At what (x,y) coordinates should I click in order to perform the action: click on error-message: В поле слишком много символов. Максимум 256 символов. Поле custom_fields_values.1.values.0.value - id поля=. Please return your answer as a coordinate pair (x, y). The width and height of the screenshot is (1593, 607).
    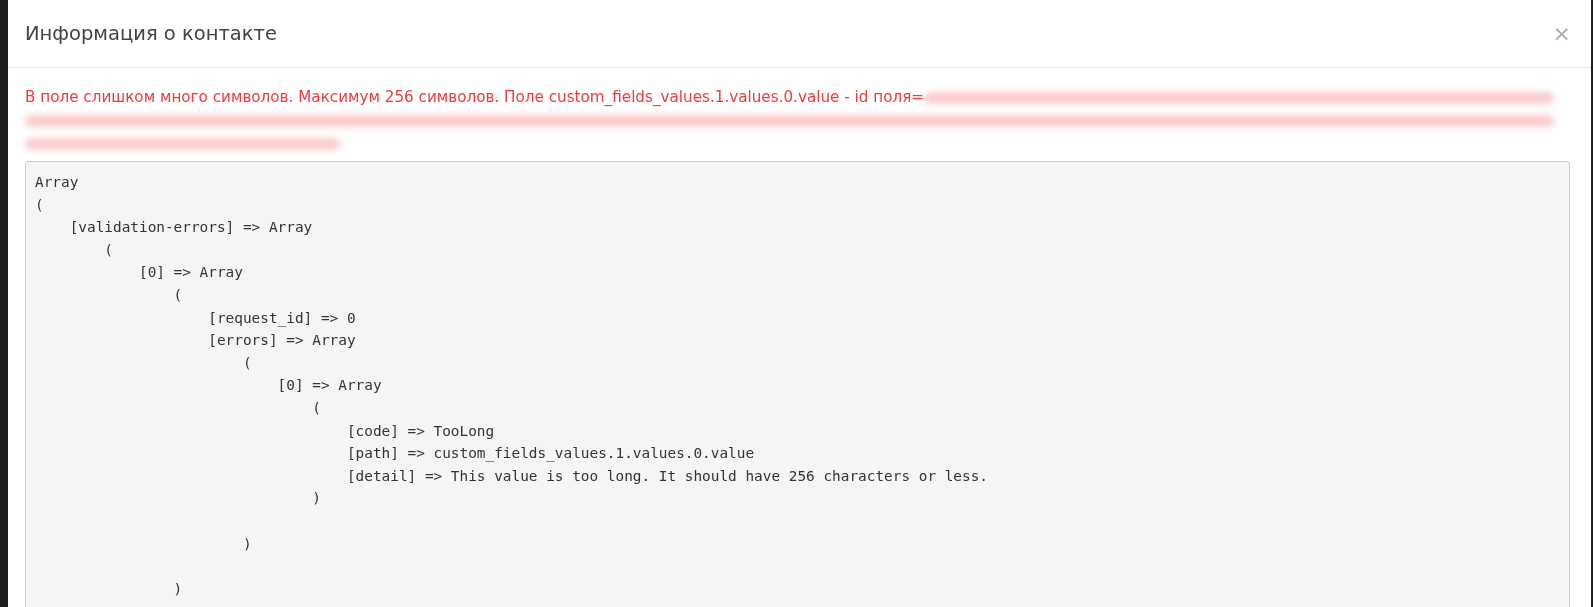
    Looking at the image, I should click on (475, 97).